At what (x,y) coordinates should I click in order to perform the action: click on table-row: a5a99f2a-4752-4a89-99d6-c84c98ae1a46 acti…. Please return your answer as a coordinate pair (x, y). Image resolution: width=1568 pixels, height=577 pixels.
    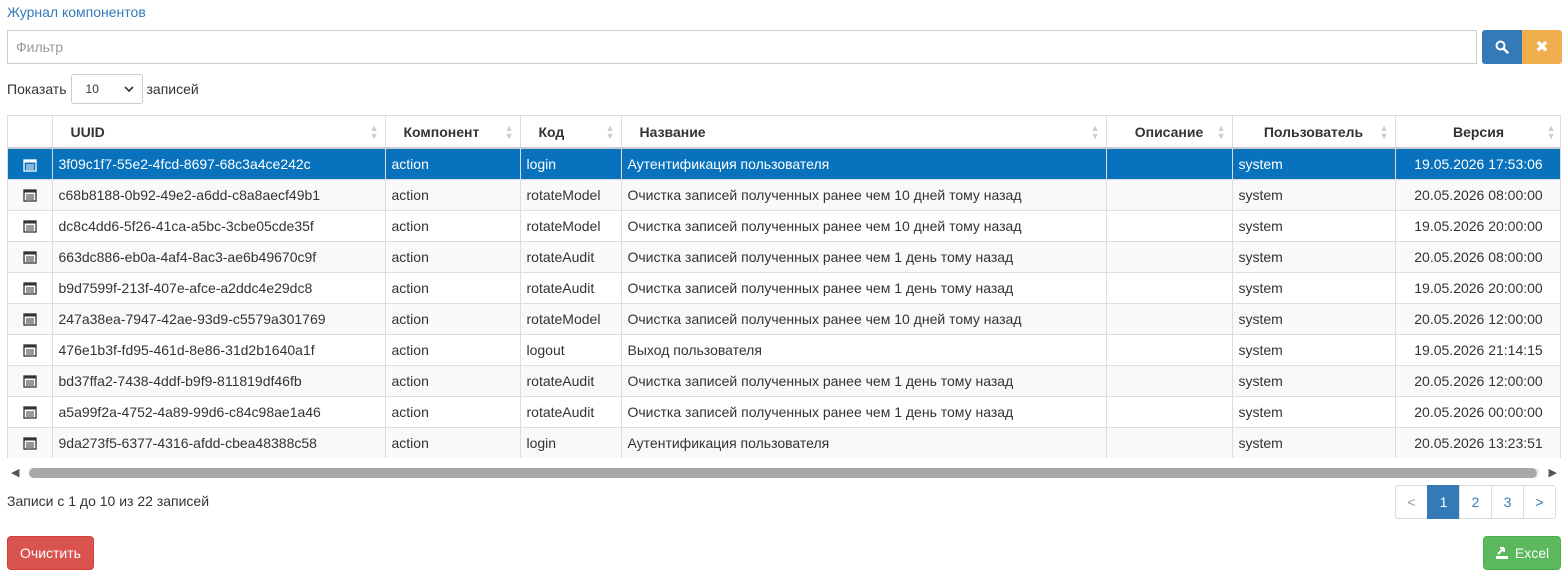
    Looking at the image, I should click on (784, 412).